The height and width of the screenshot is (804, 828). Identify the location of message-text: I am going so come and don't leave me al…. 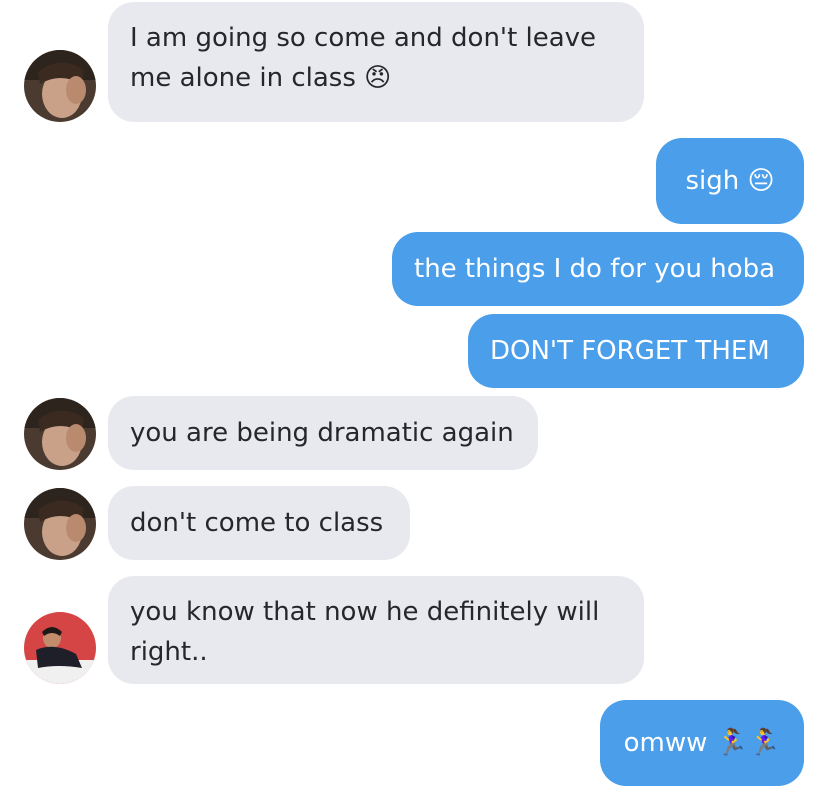
(363, 58).